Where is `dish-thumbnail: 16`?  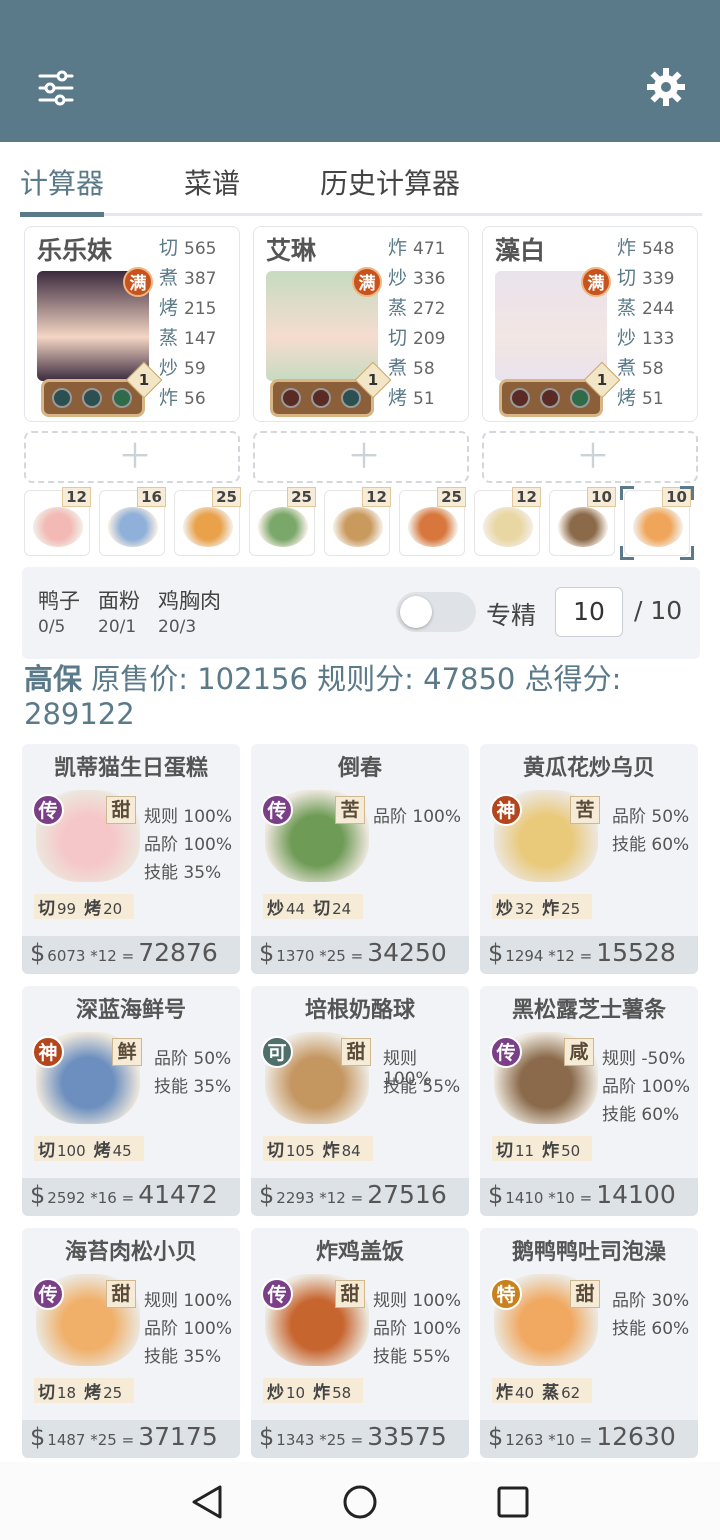
dish-thumbnail: 16 is located at coordinates (132, 521).